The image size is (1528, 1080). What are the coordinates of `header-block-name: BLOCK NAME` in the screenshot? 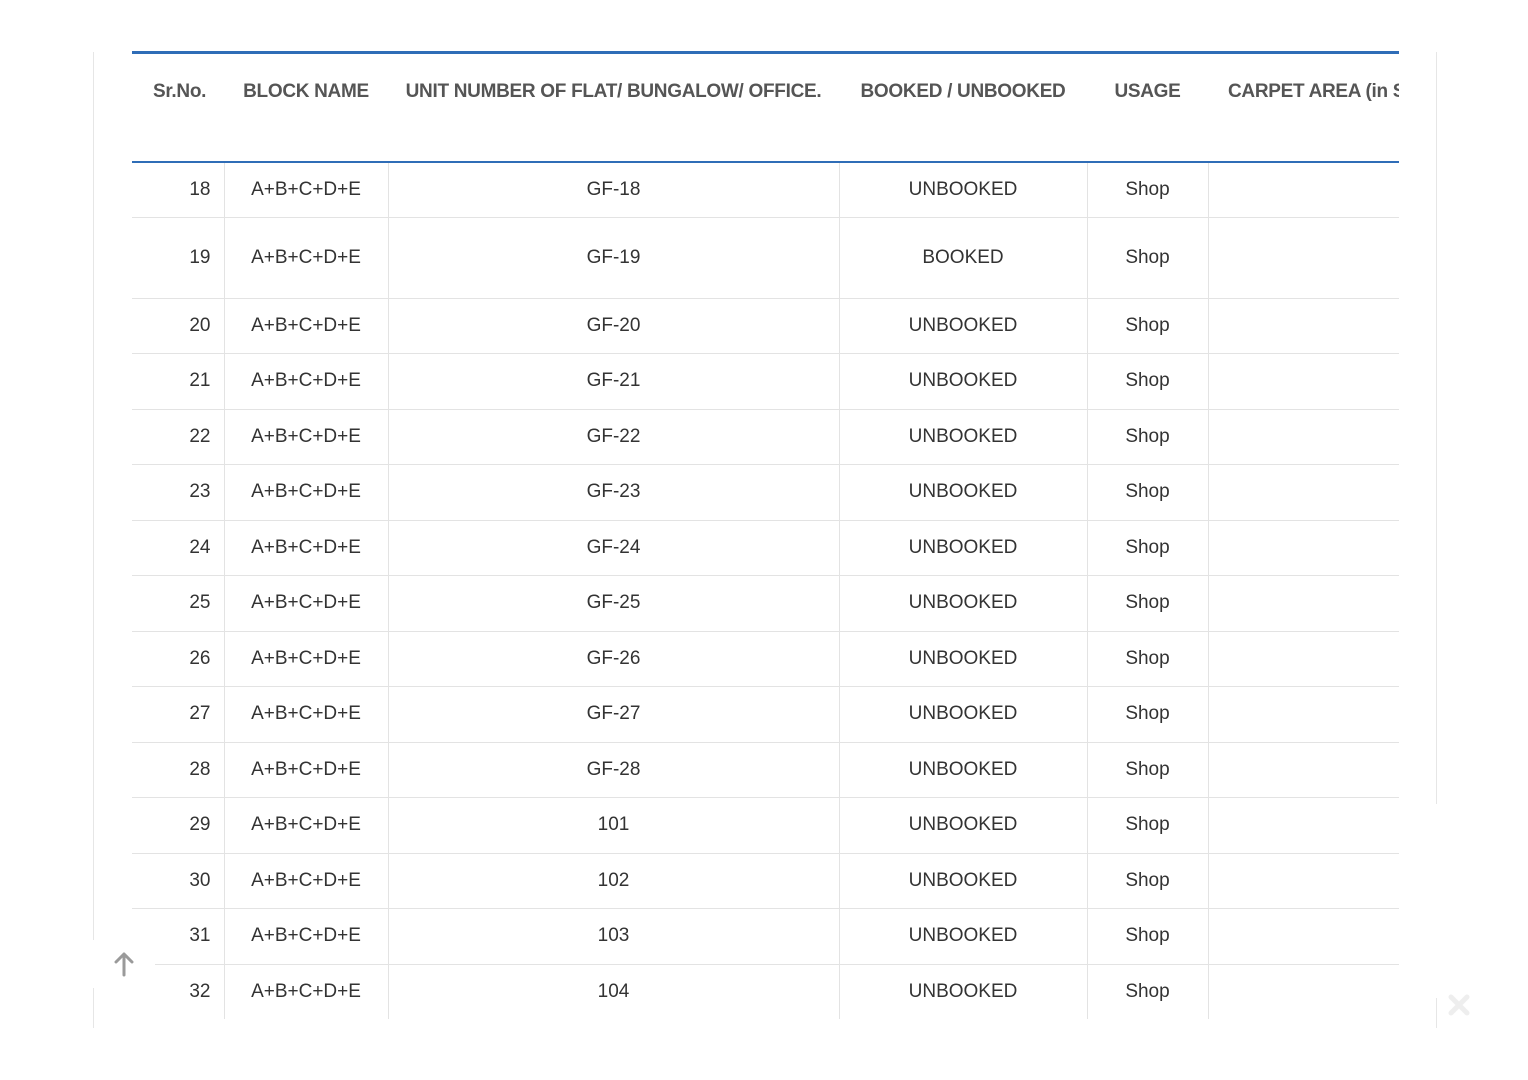 It's located at (306, 107).